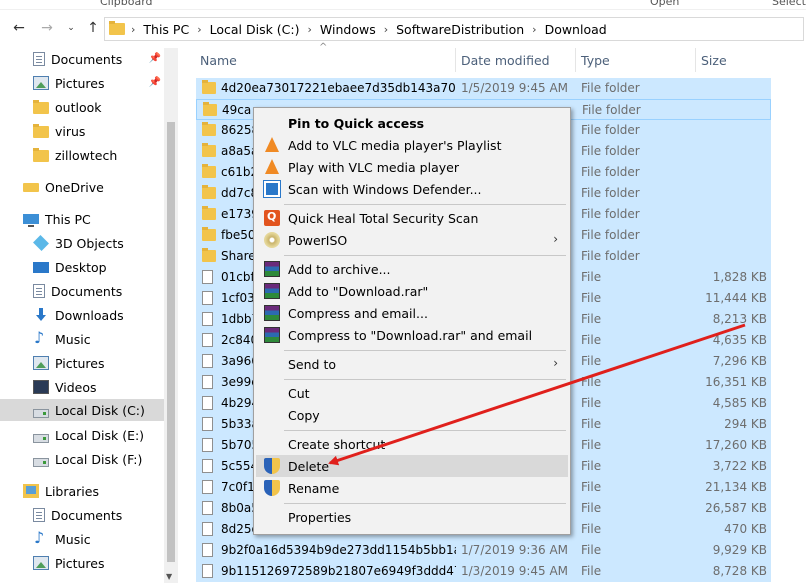  I want to click on nav-item-lib-music: Music, so click(82, 539).